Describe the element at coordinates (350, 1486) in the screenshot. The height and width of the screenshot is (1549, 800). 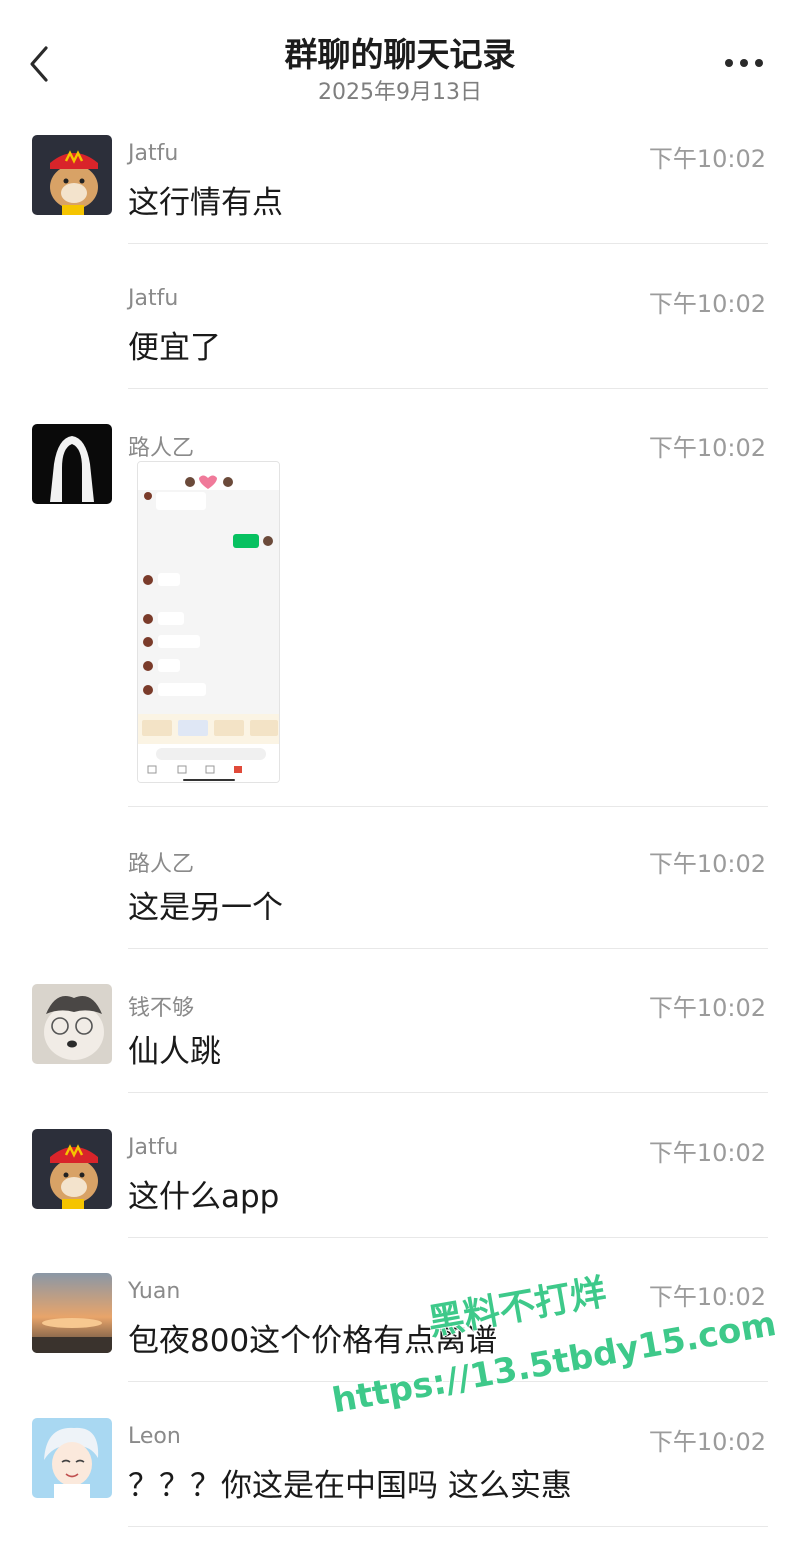
I see `message-text: ？？？你这是在中国吗 这么实惠` at that location.